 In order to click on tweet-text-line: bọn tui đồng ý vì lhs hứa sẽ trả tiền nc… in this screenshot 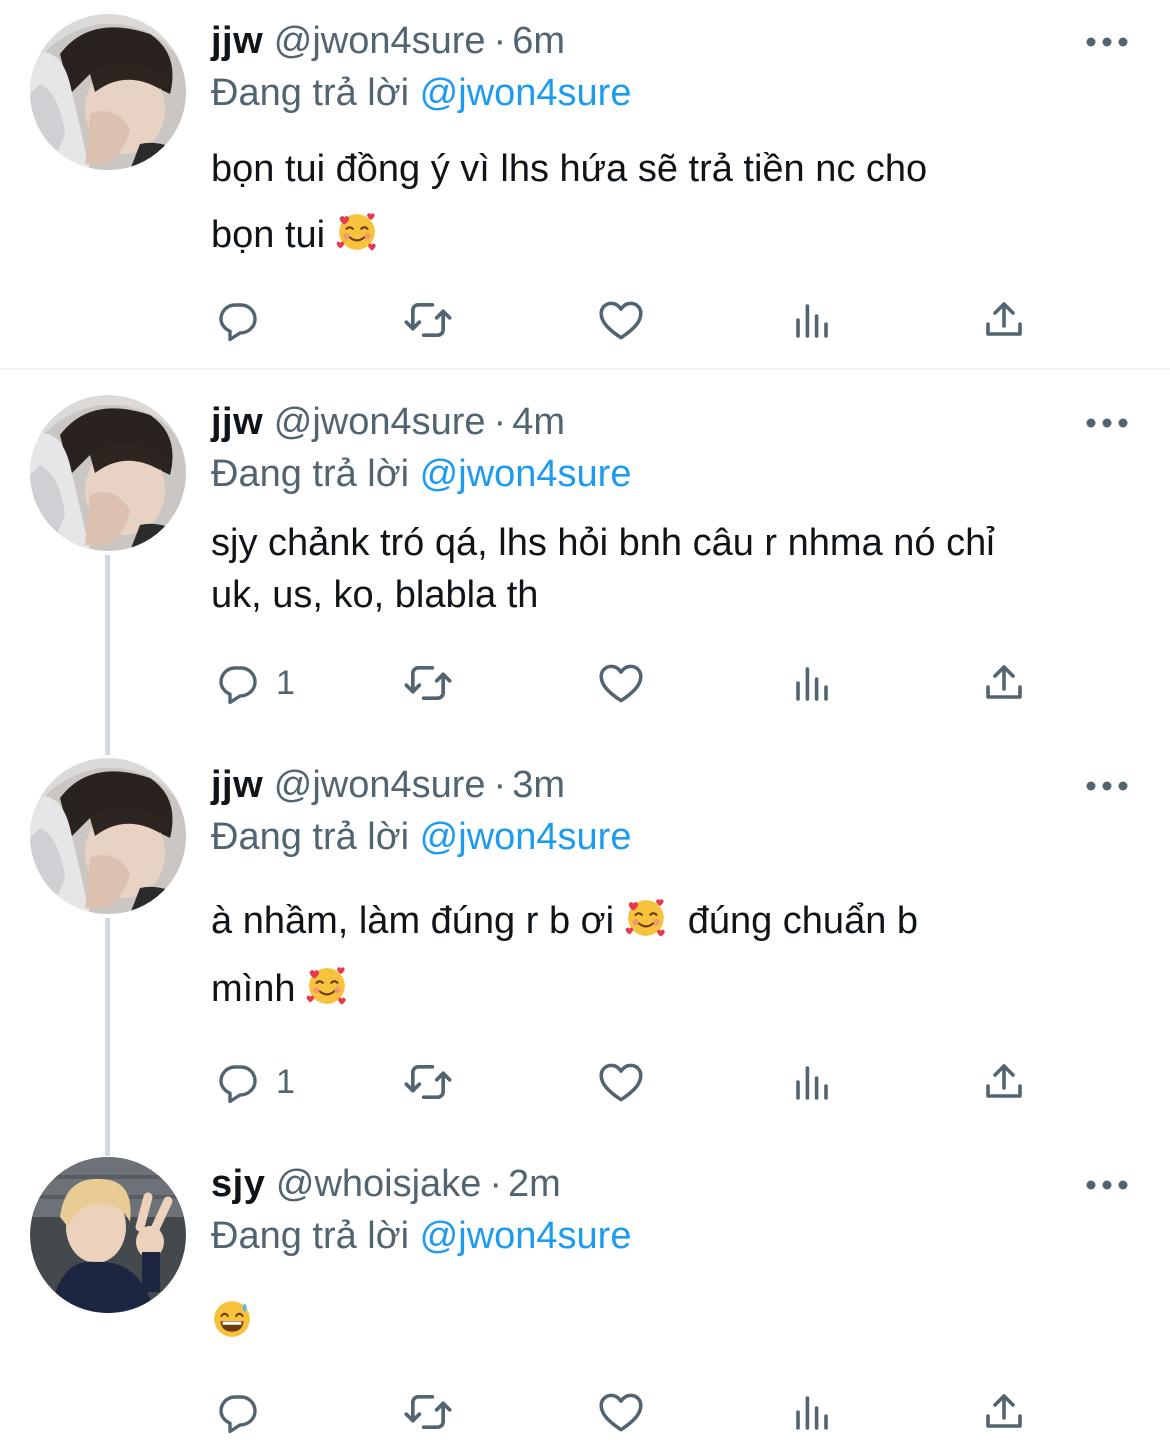, I will do `click(569, 169)`.